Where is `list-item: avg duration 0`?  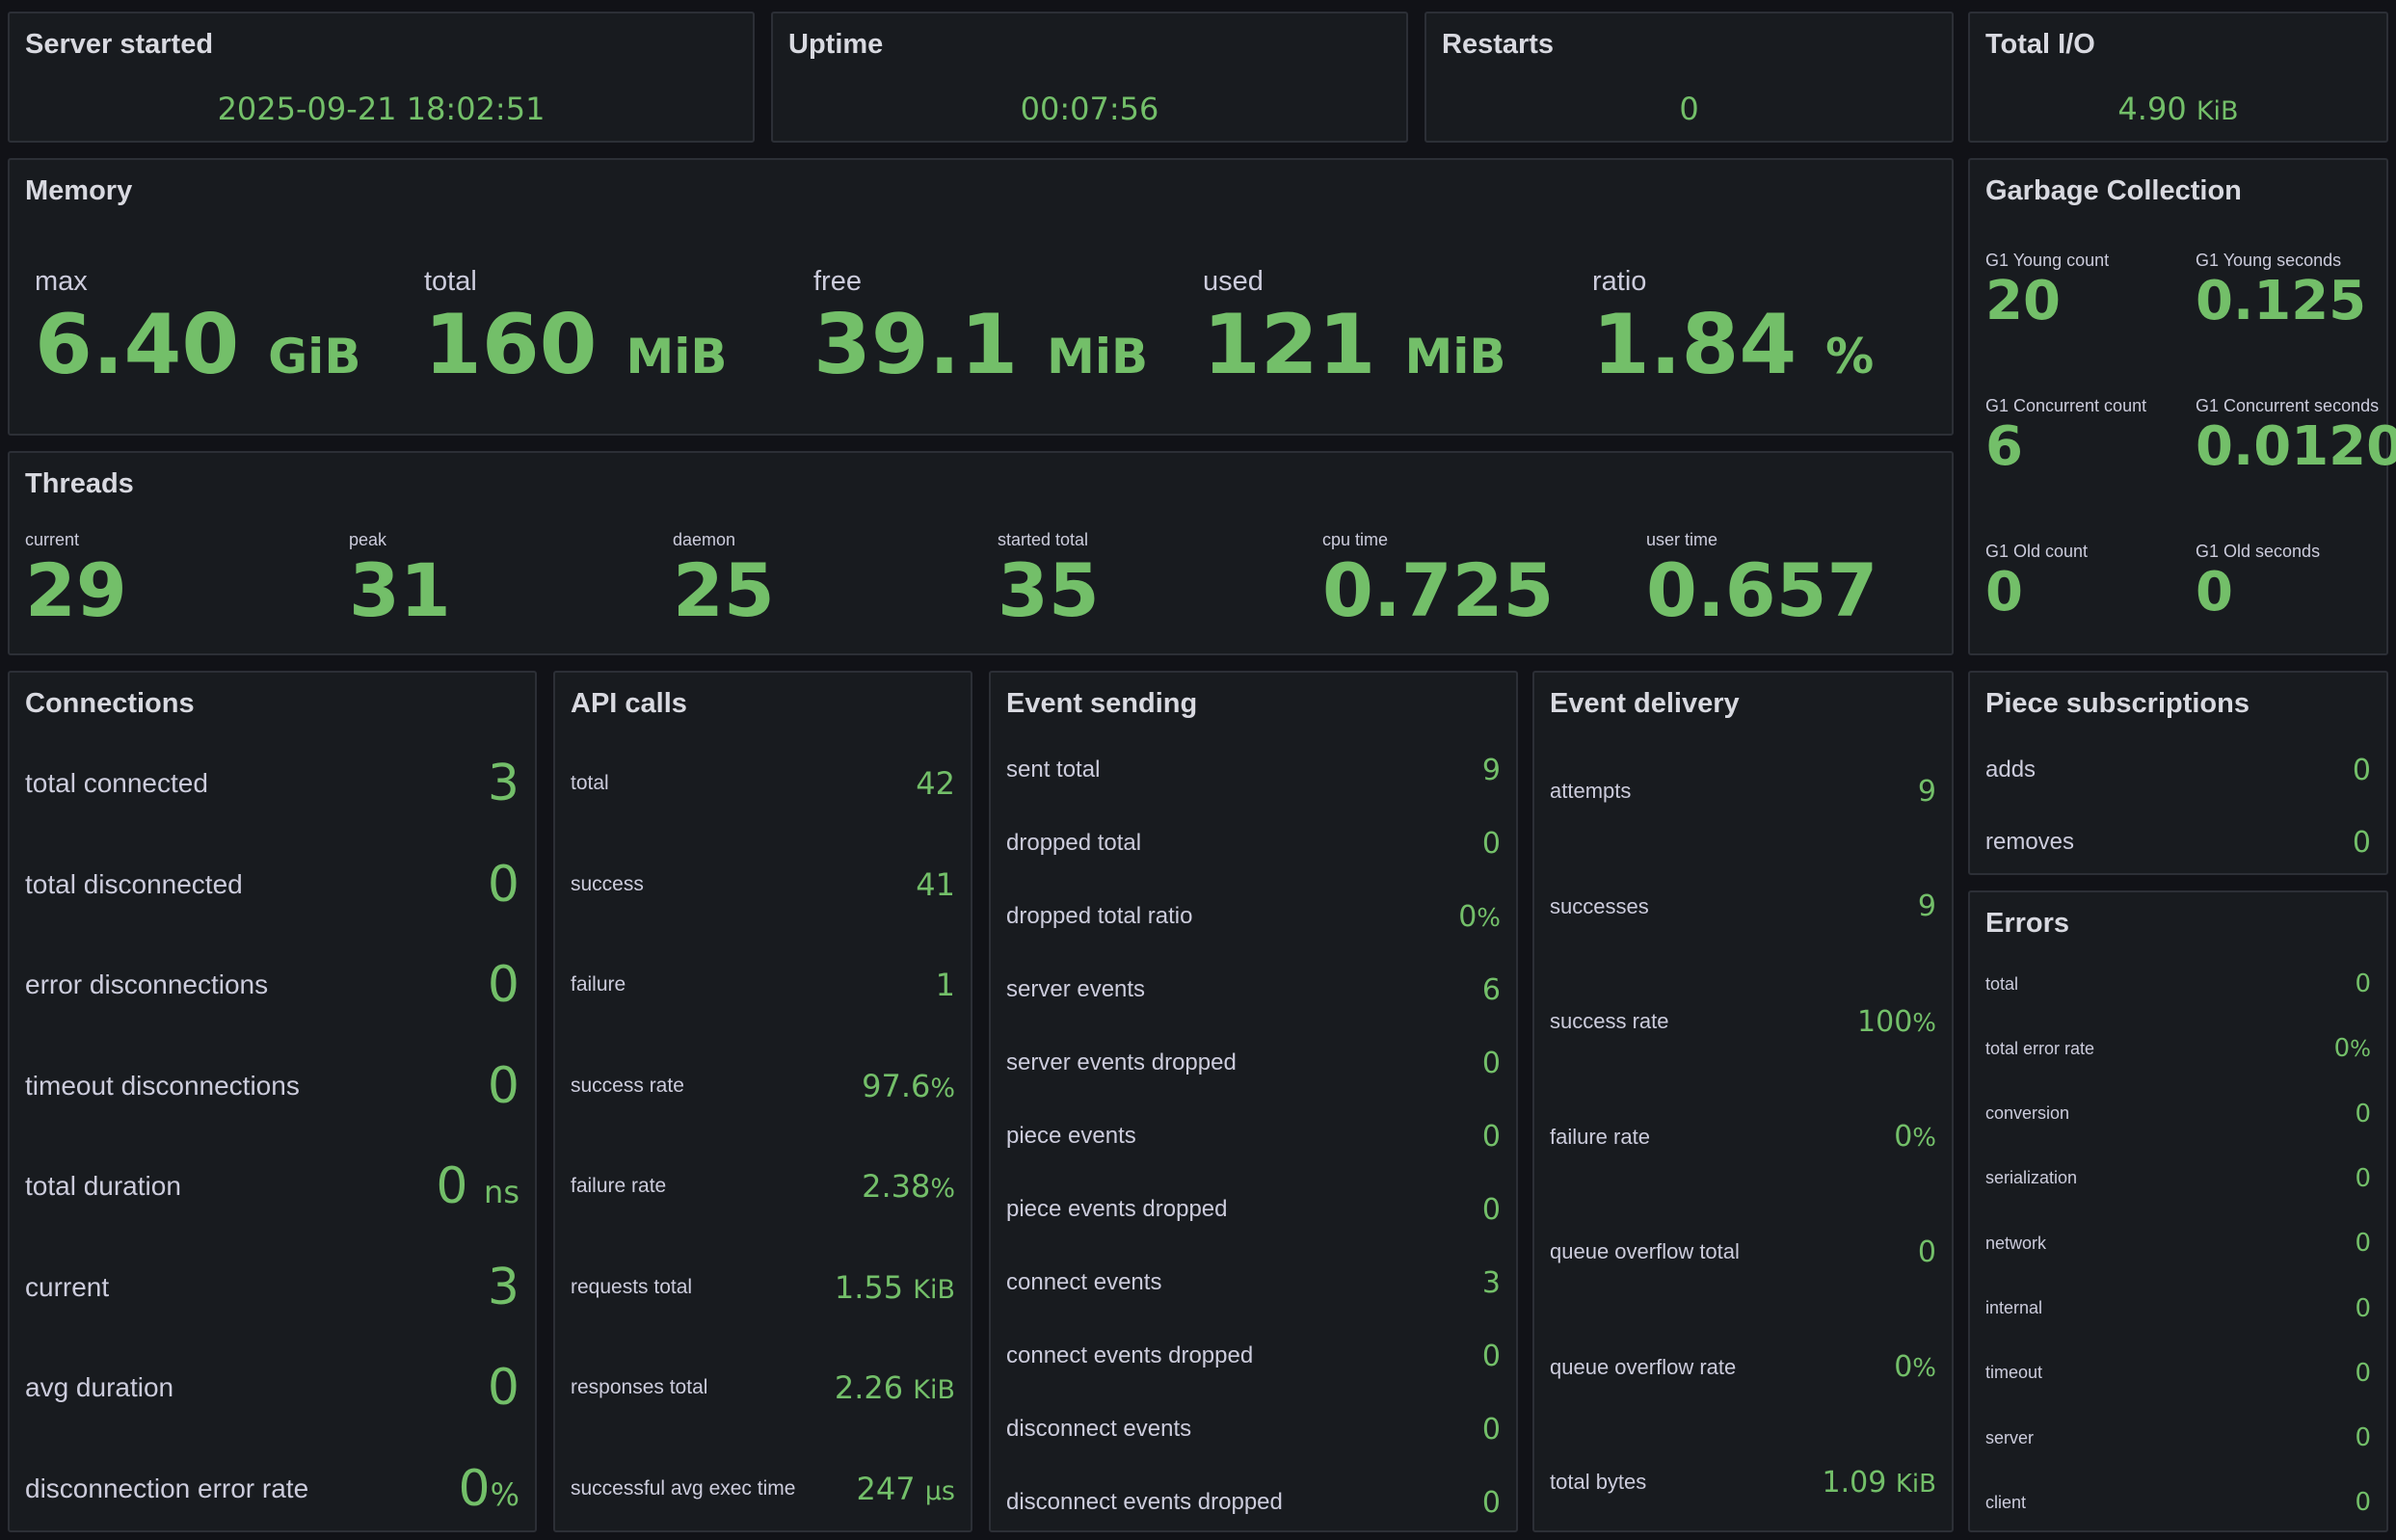
list-item: avg duration 0 is located at coordinates (272, 1388).